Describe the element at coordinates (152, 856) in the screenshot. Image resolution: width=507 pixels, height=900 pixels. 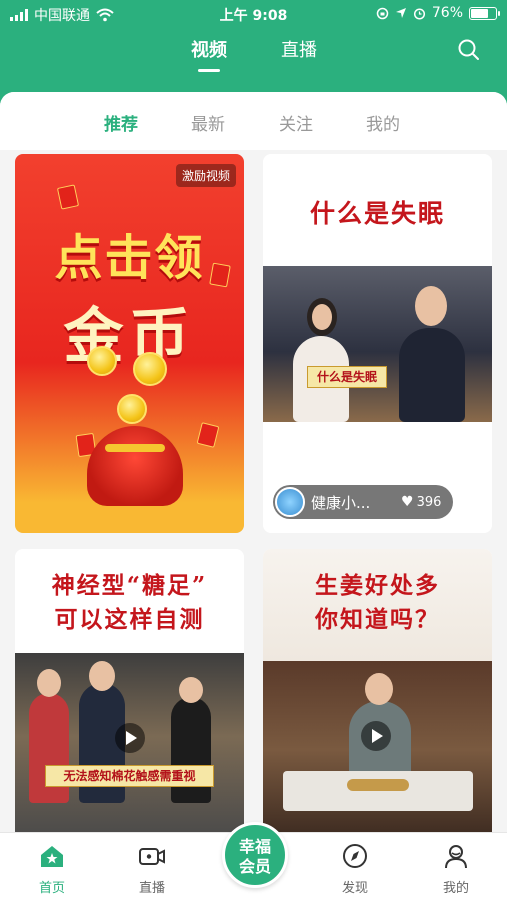
I see `video-camera-icon` at that location.